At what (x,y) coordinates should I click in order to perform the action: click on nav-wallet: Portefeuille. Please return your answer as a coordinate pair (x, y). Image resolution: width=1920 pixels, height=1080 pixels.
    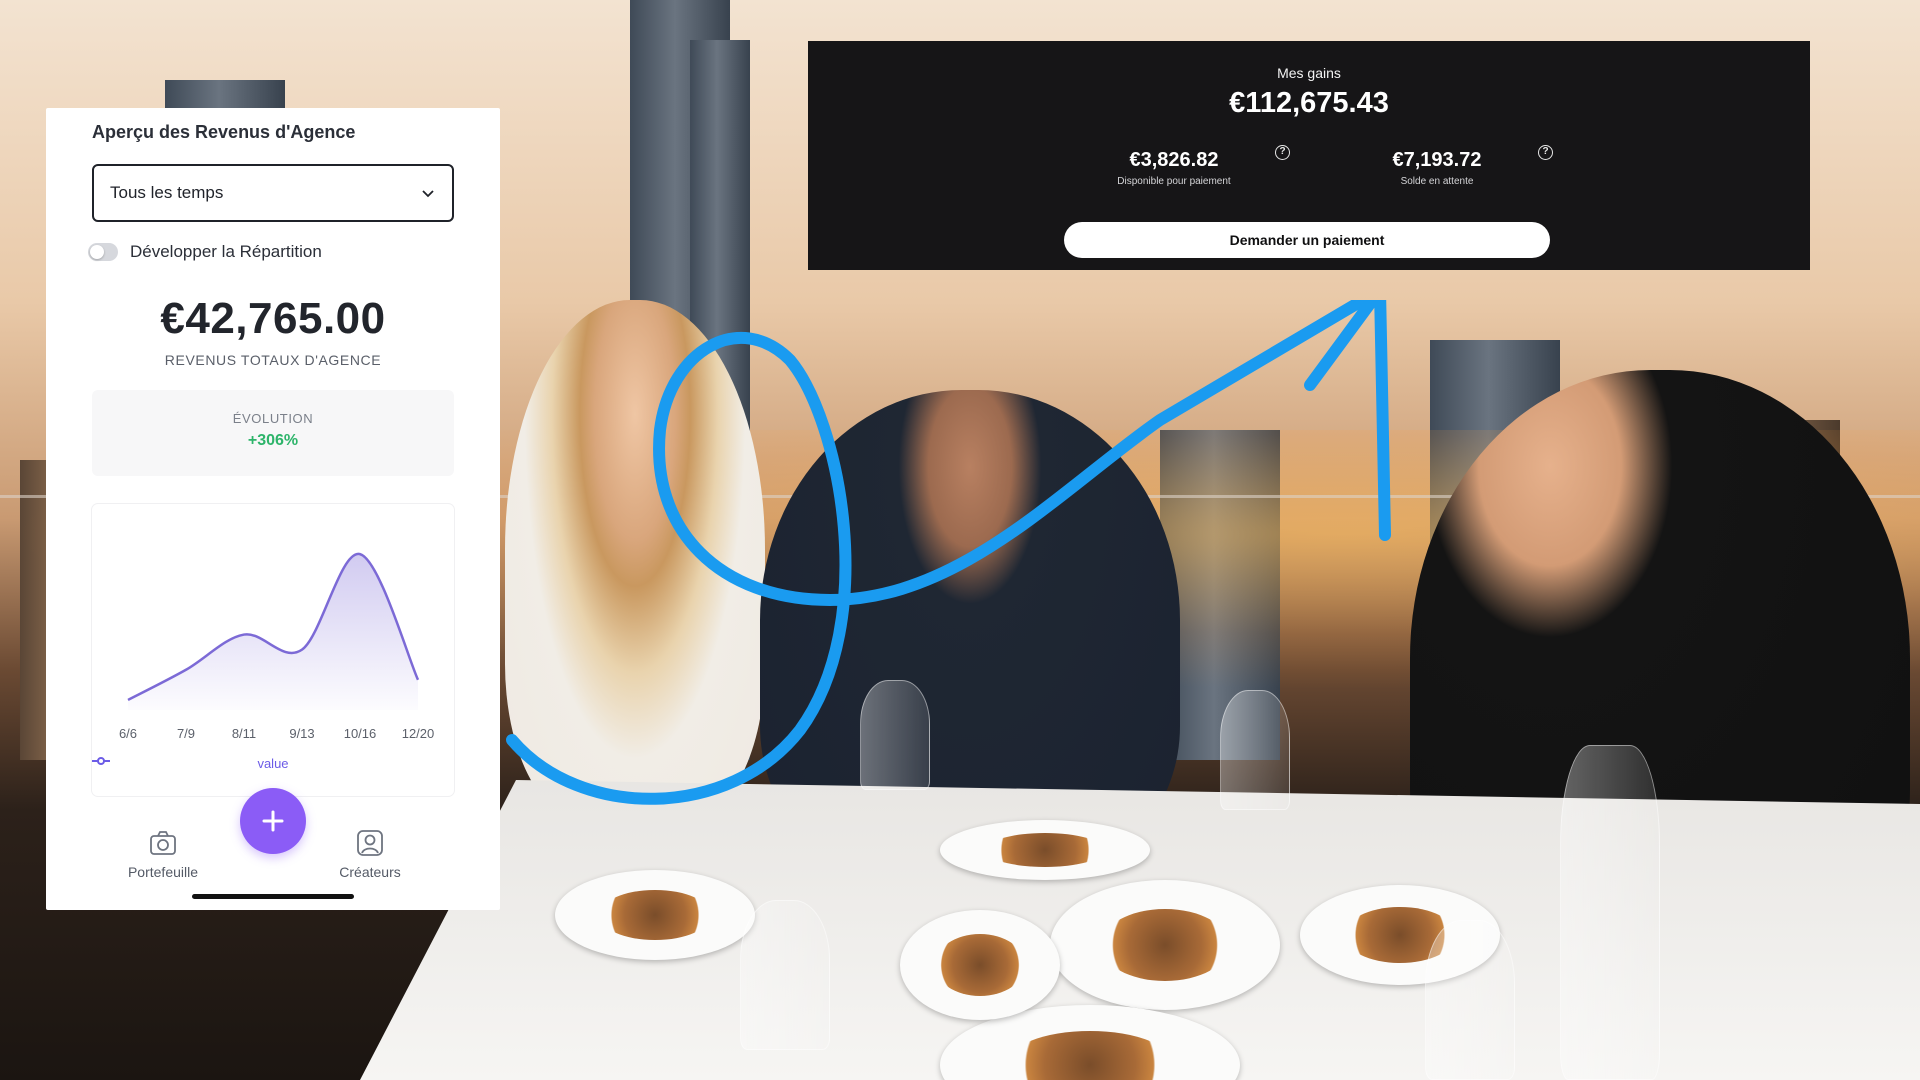
    Looking at the image, I should click on (163, 855).